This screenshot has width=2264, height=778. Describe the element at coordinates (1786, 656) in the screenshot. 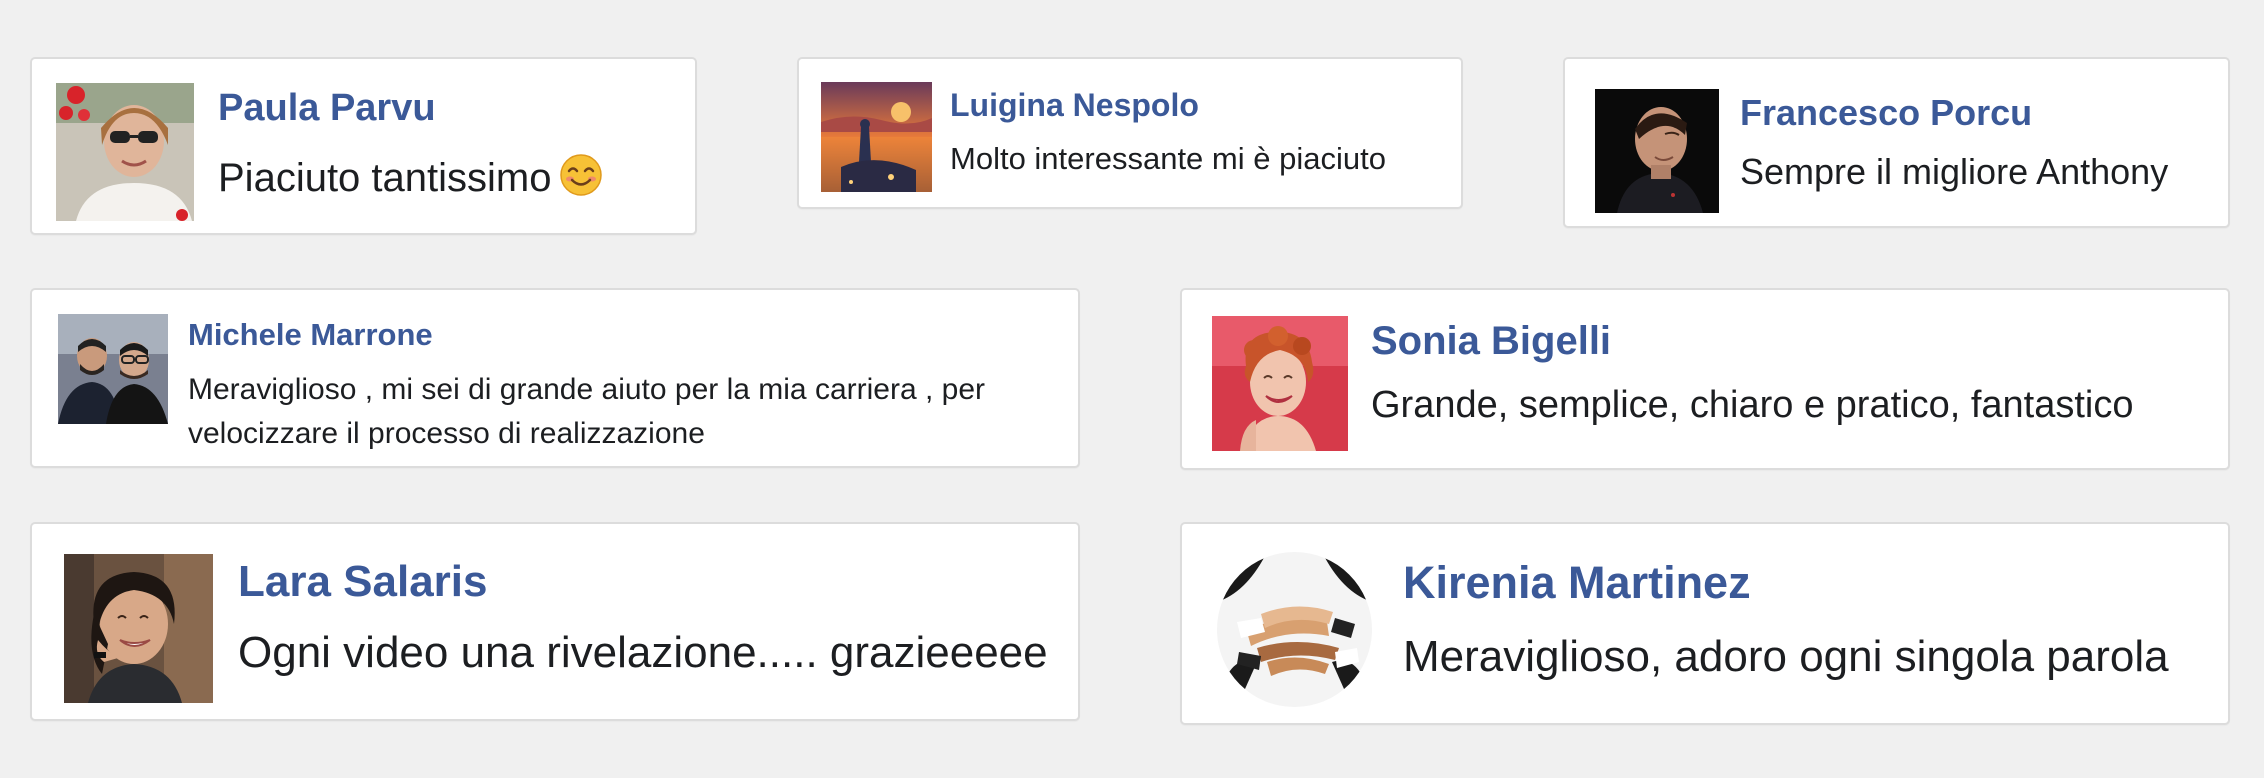

I see `testimonial-text: Meraviglioso, adoro ogni singola parola` at that location.